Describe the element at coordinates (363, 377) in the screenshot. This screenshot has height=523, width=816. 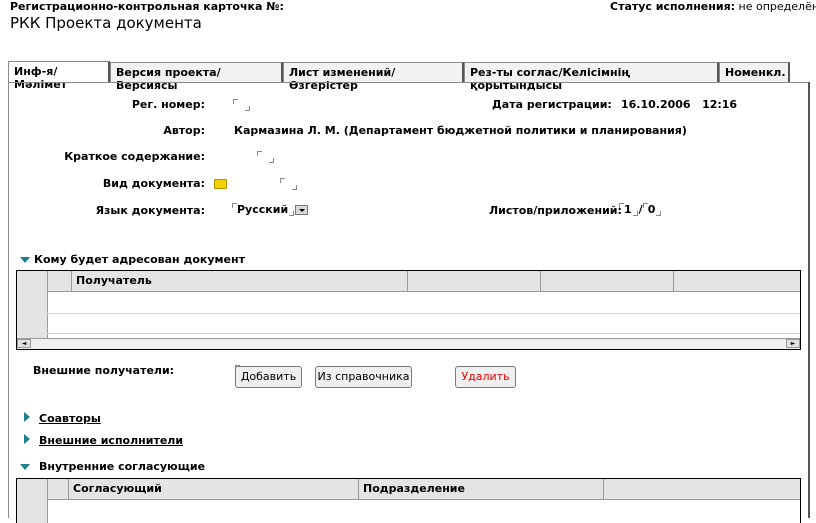
I see `from-directory-button: Из справочника` at that location.